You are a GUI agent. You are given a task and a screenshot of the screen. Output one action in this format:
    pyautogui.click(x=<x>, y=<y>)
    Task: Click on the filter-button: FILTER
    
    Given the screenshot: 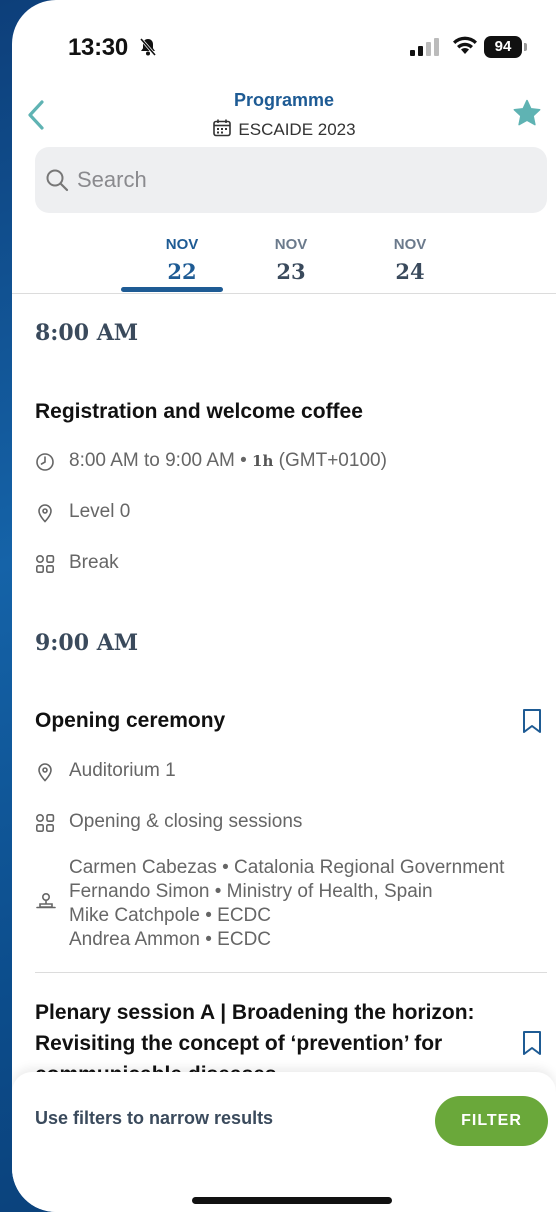 What is the action you would take?
    pyautogui.click(x=491, y=1121)
    